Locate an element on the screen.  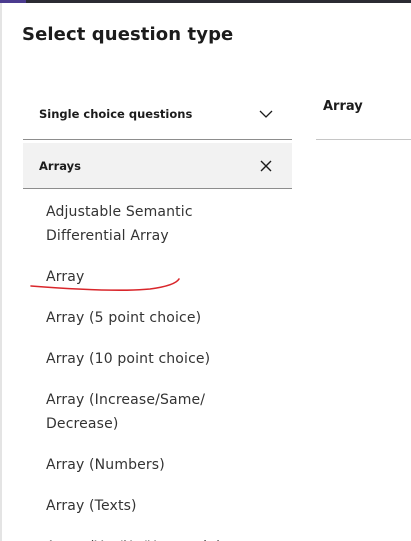
page-title: Select question type is located at coordinates (128, 34).